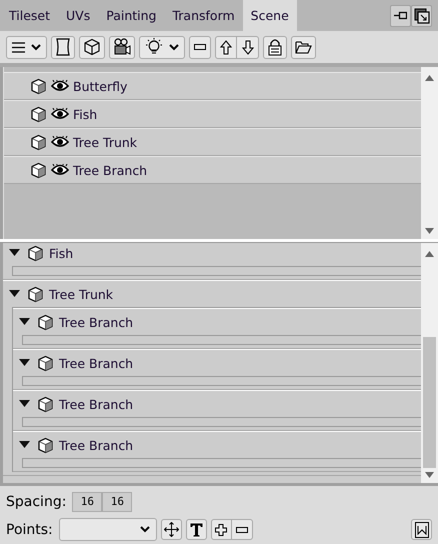  I want to click on add-point-button, so click(221, 529).